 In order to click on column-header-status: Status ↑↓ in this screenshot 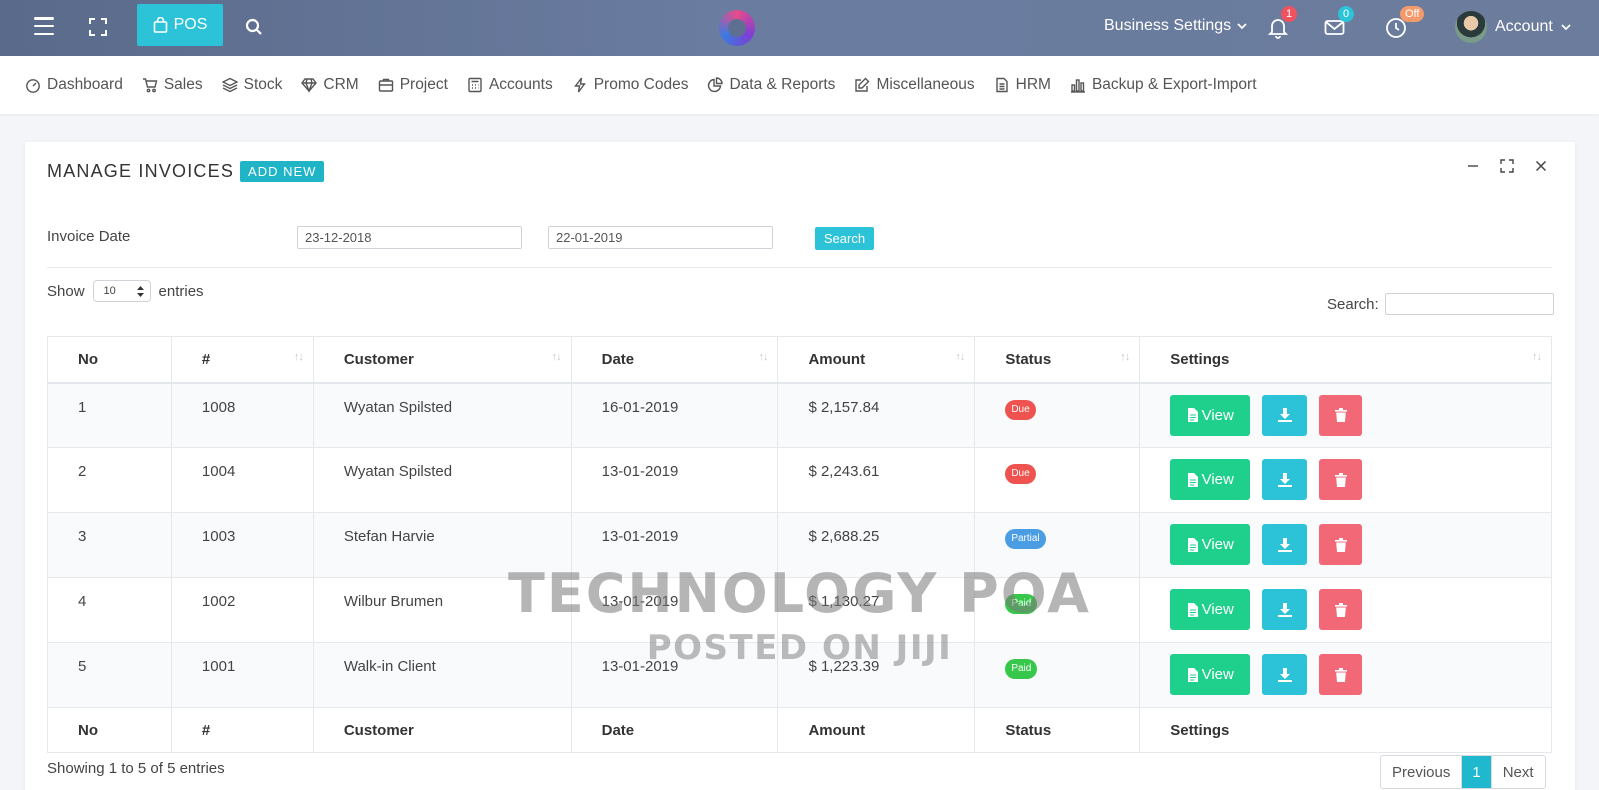, I will do `click(1057, 360)`.